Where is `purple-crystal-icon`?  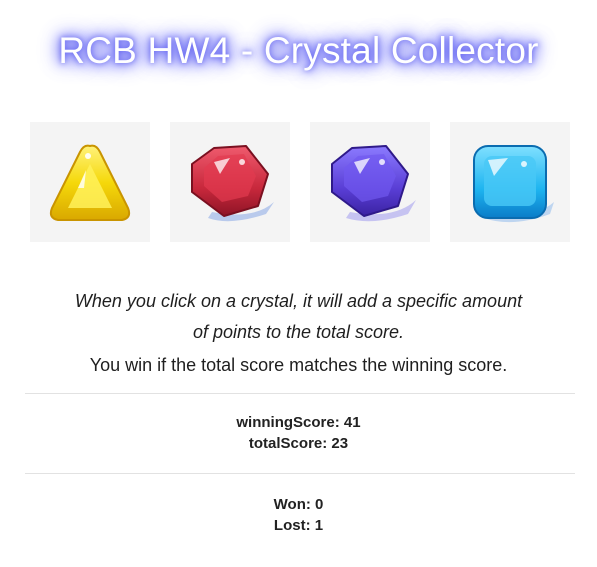 purple-crystal-icon is located at coordinates (373, 183).